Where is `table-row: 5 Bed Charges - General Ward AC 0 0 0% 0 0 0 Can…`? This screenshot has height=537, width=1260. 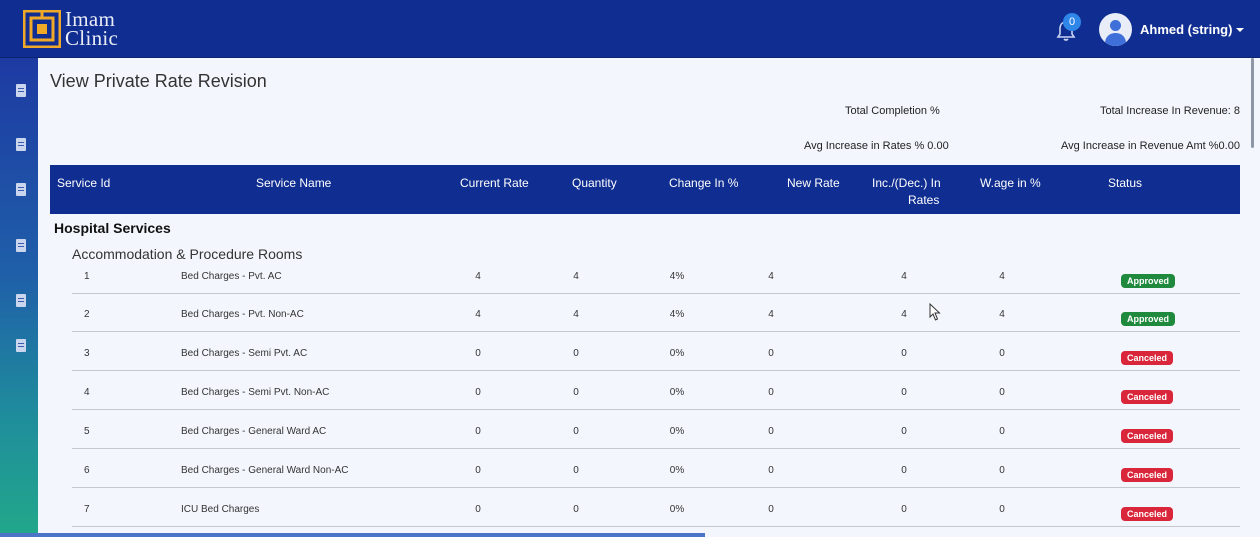
table-row: 5 Bed Charges - General Ward AC 0 0 0% 0 0 0 Can… is located at coordinates (656, 429).